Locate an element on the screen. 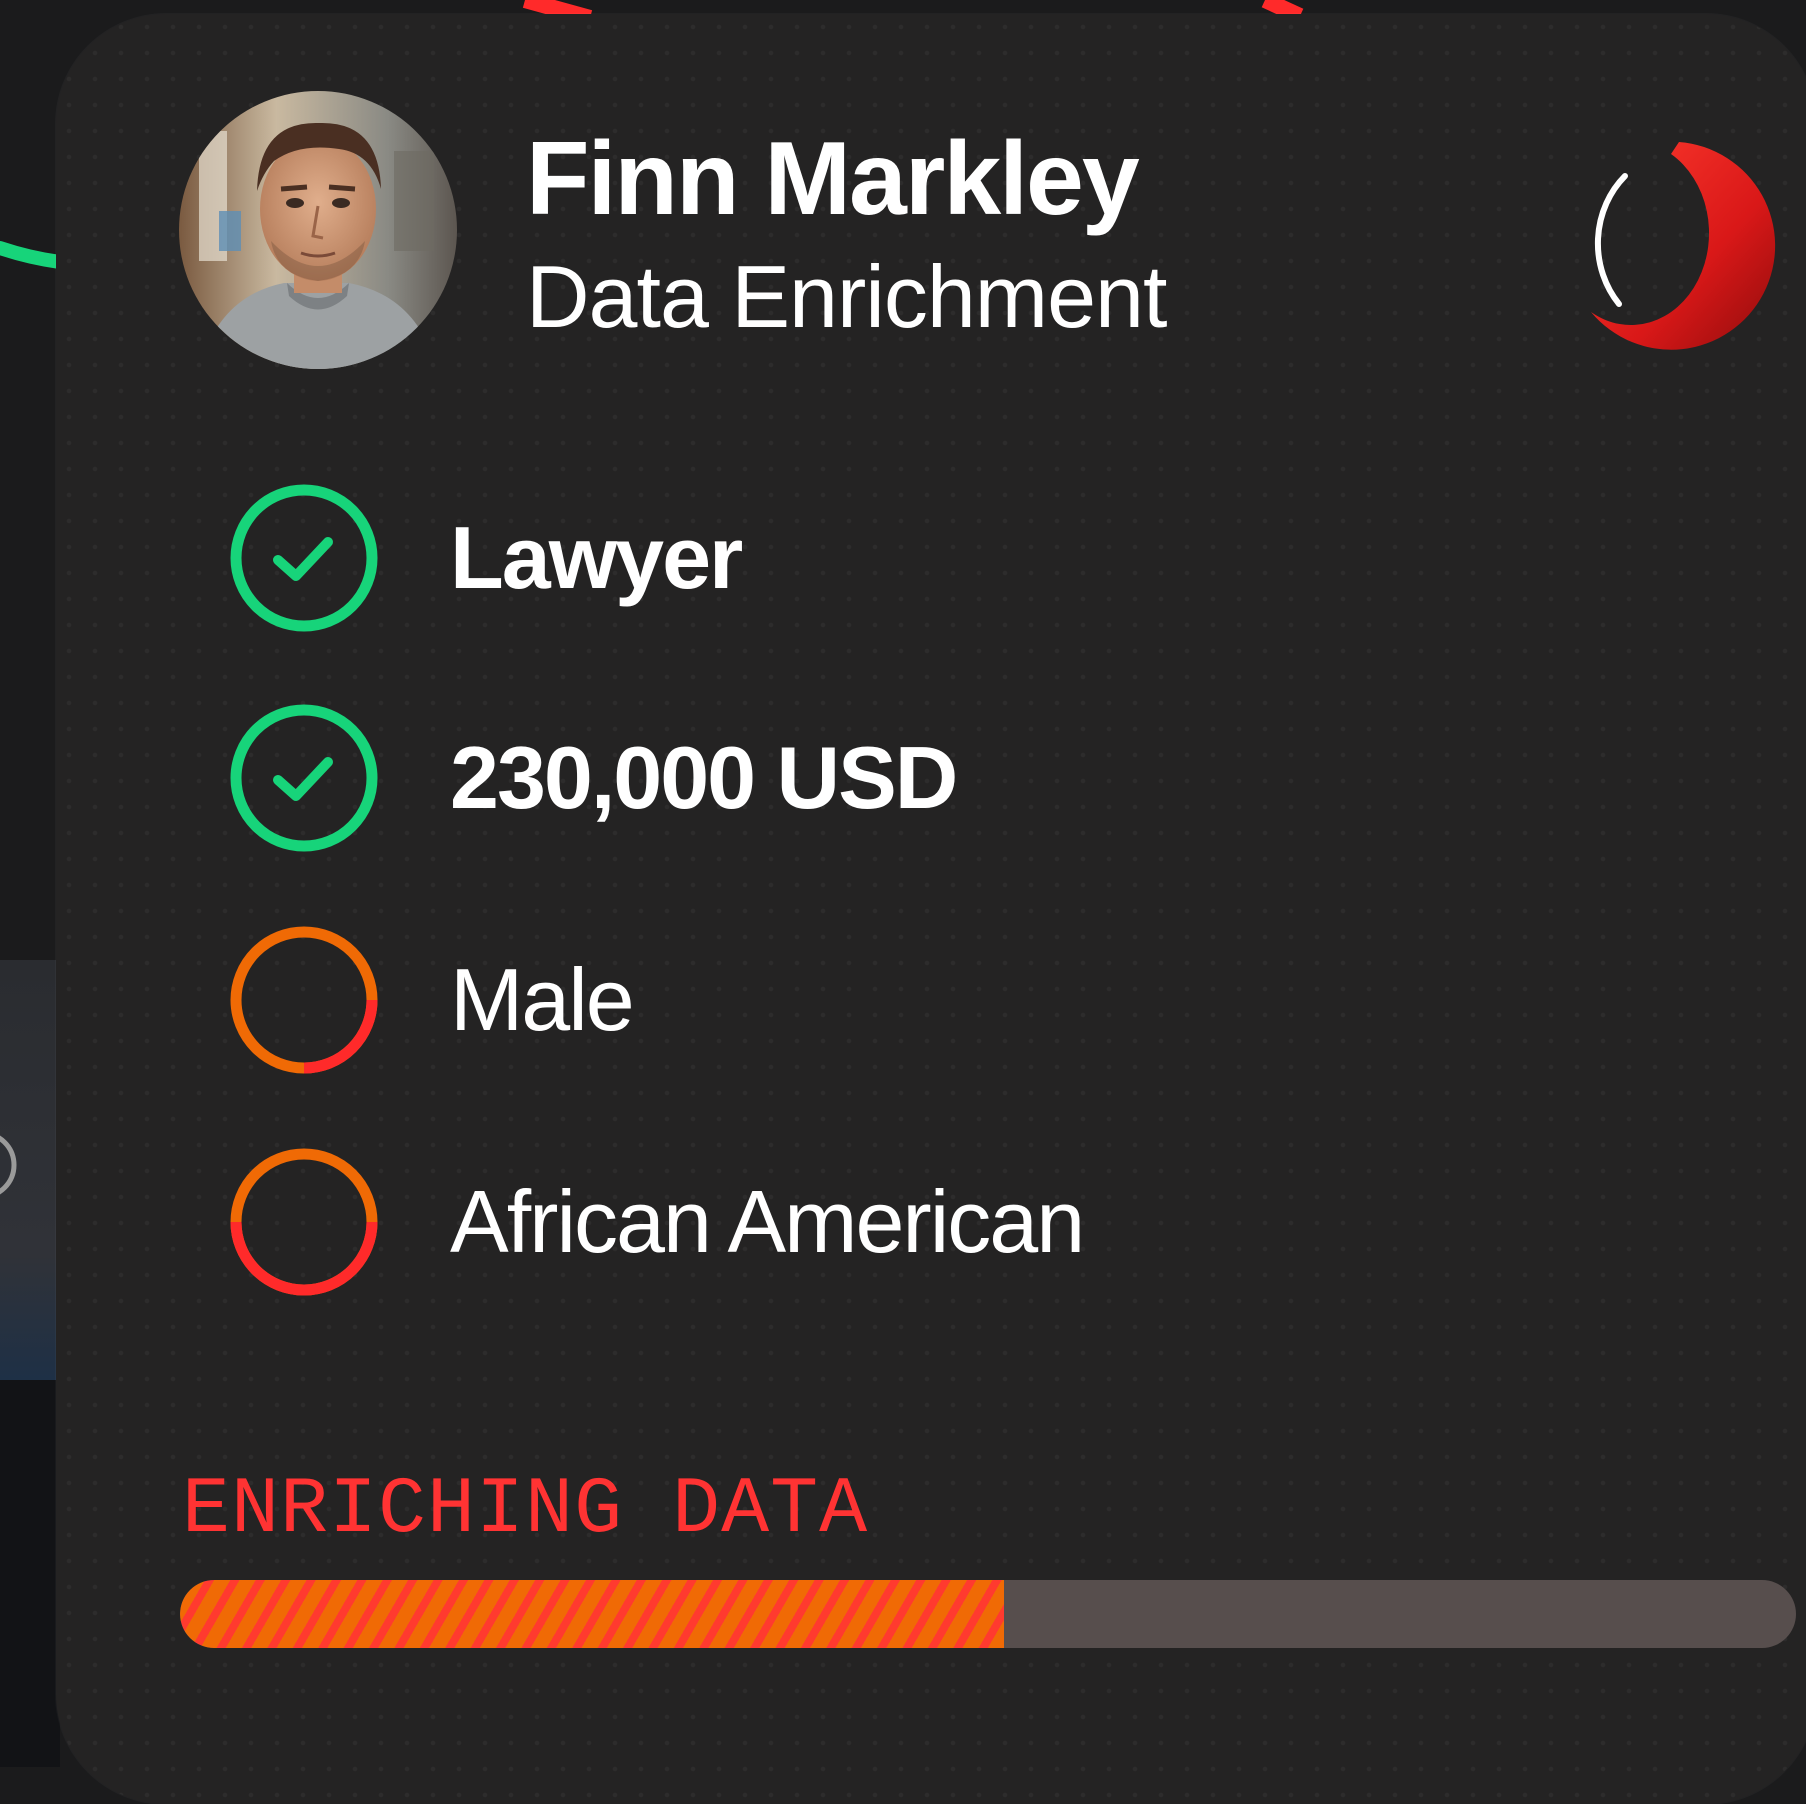 This screenshot has height=1804, width=1806. attribute-label: Male is located at coordinates (542, 999).